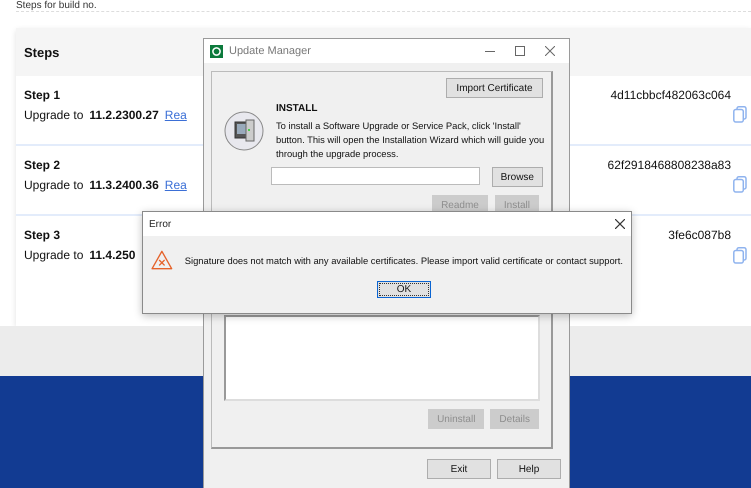  I want to click on button: Help, so click(529, 469).